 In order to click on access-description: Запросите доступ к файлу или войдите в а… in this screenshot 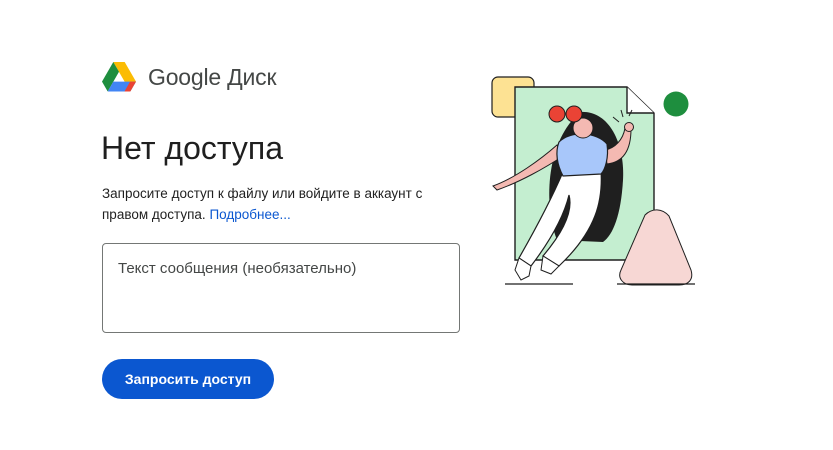, I will do `click(282, 204)`.